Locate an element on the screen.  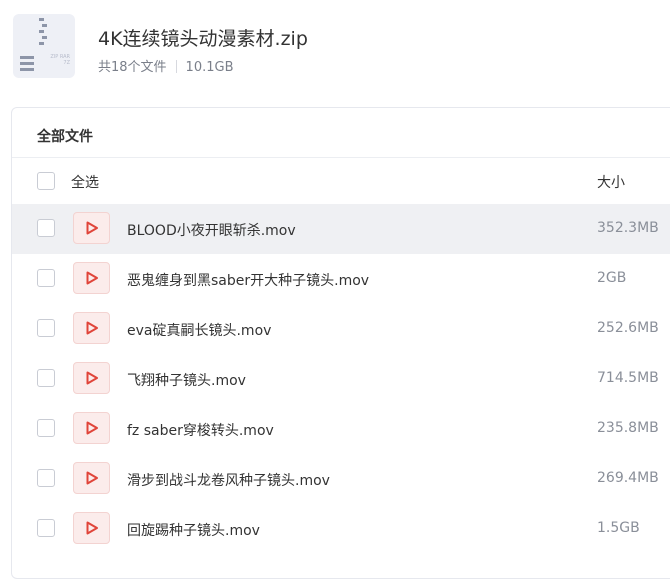
file-name: 飞翔种子镜头.mov is located at coordinates (186, 380).